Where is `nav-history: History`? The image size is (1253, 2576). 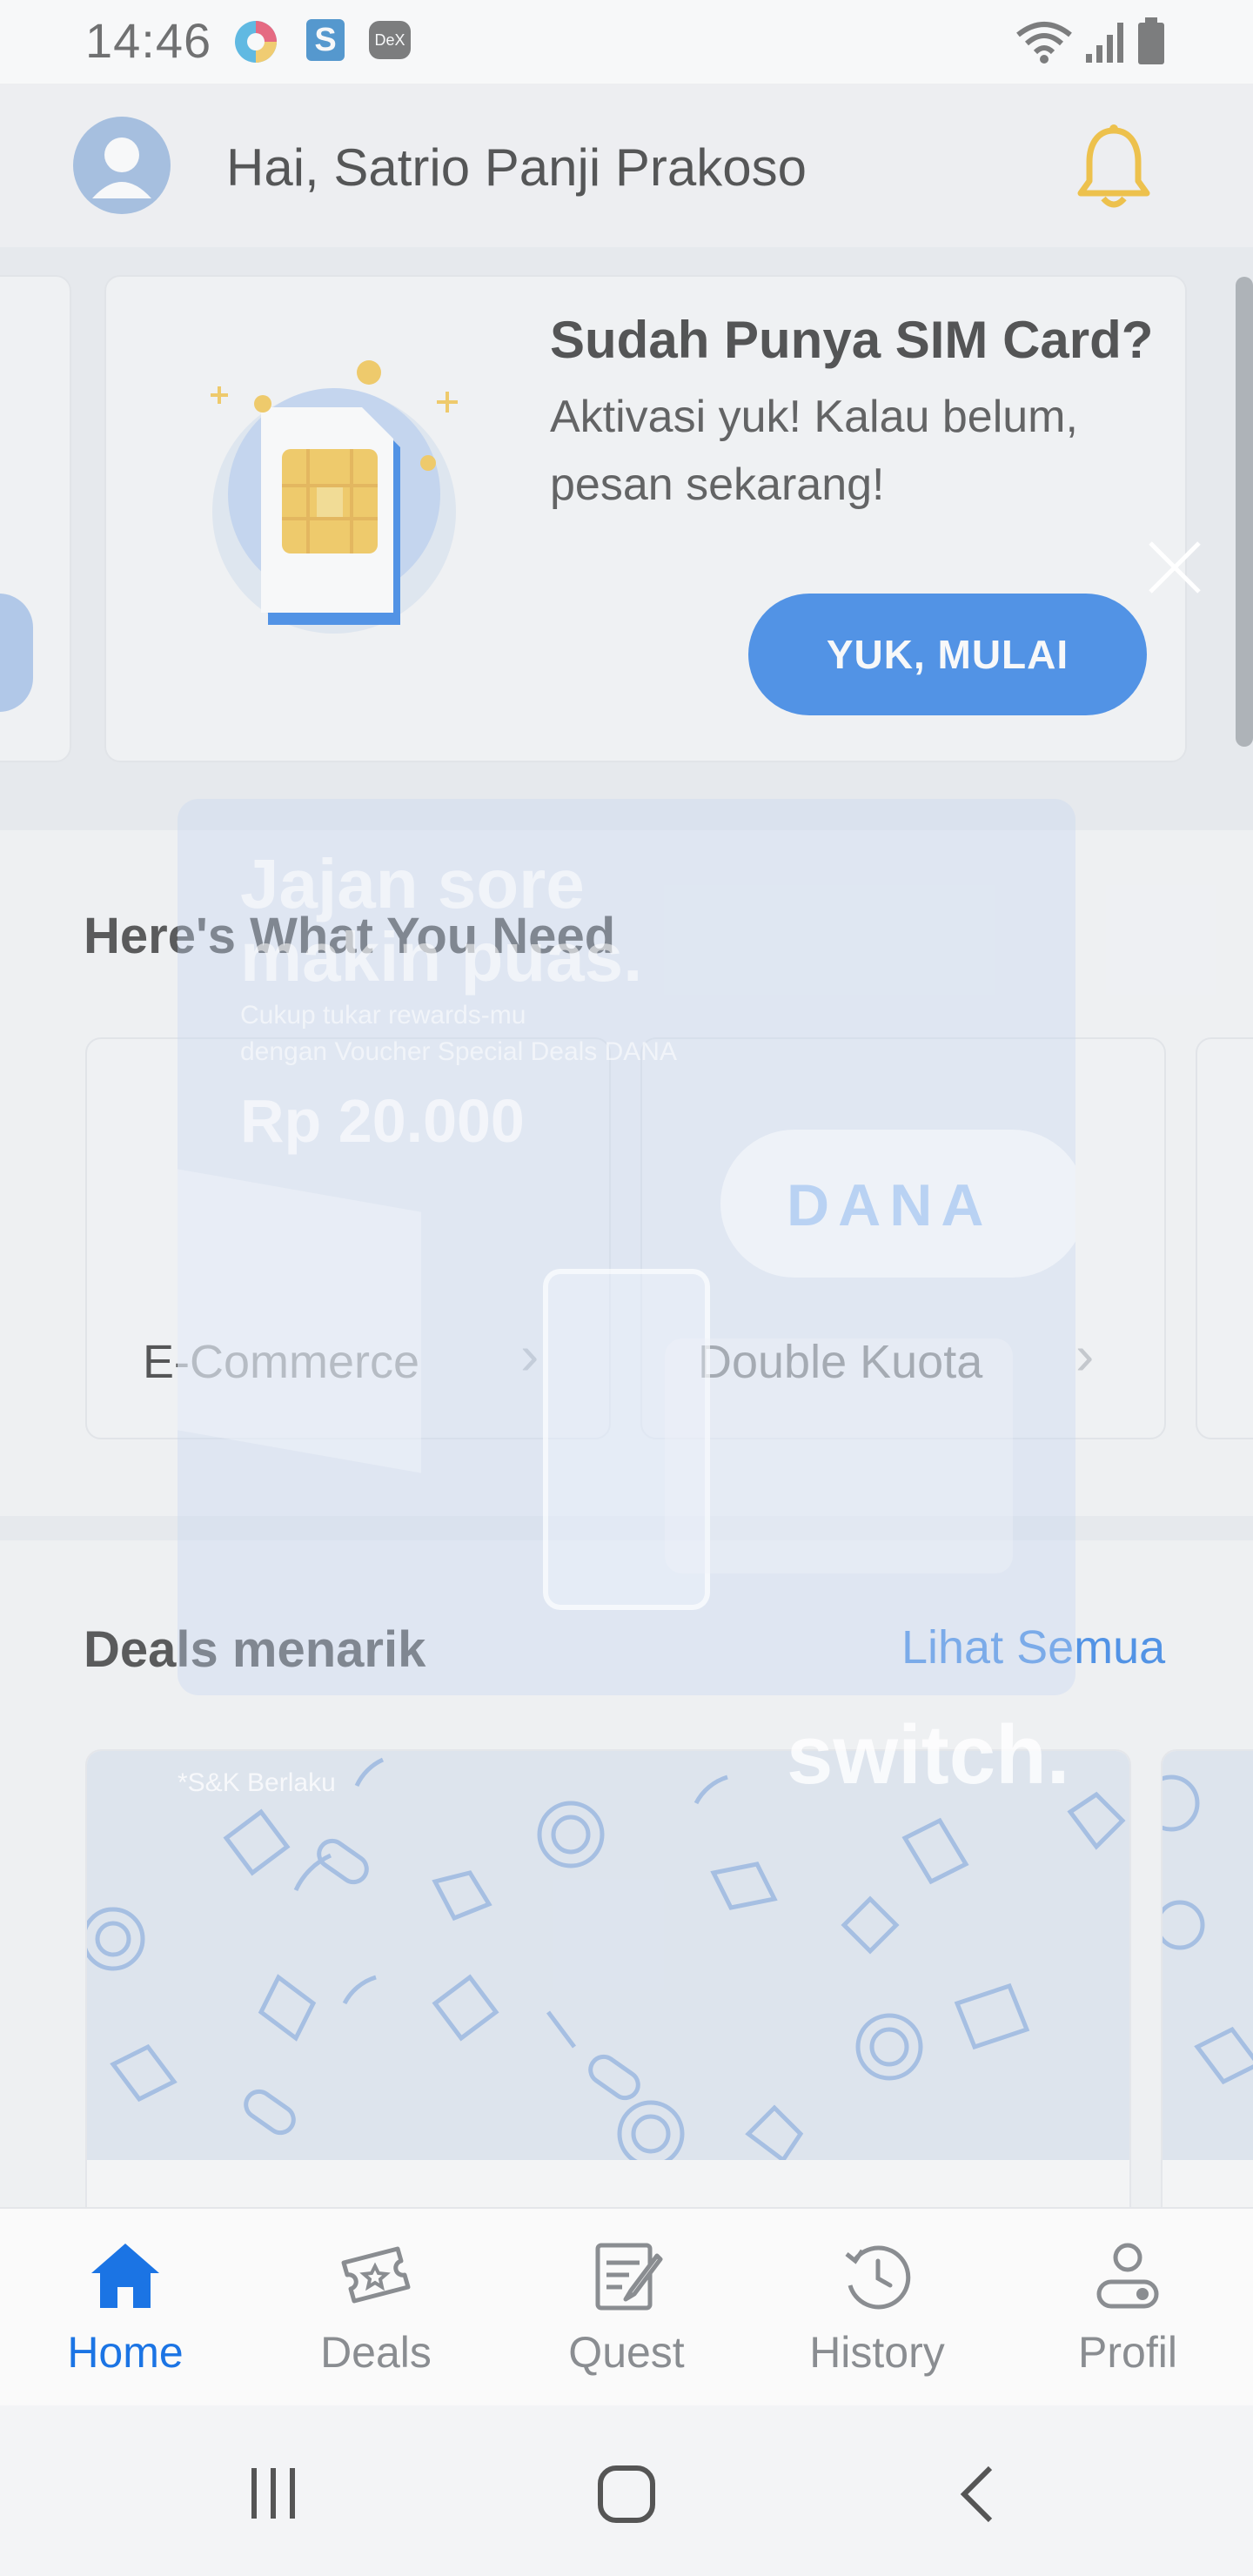 nav-history: History is located at coordinates (877, 2315).